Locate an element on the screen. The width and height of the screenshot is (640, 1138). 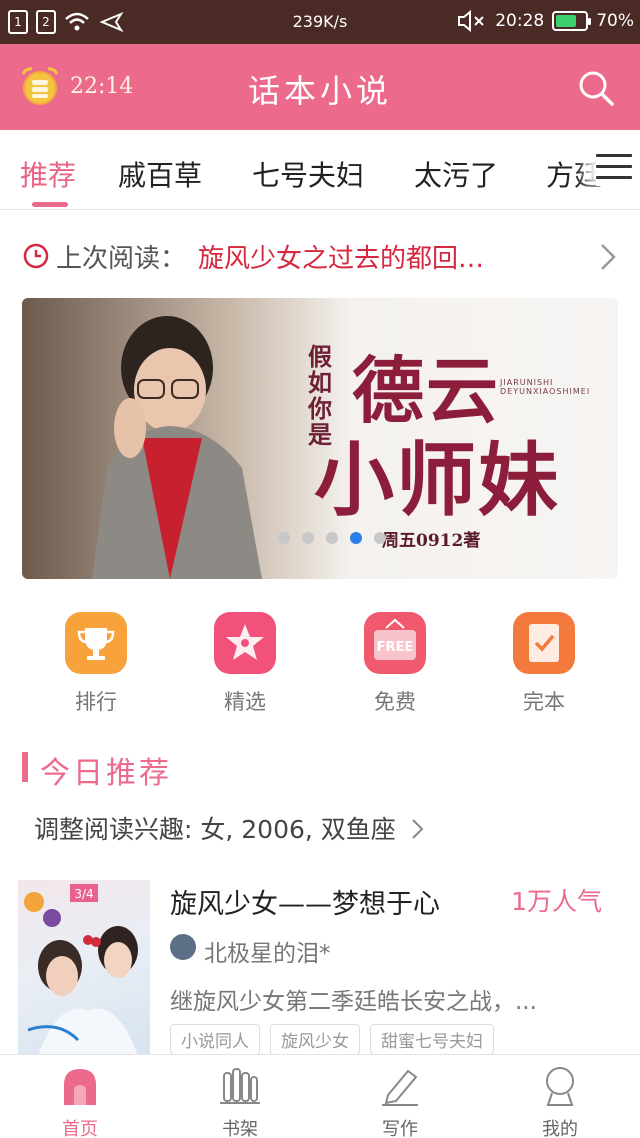
book-tags: 小说同人 旋风少女 甜蜜七号夫妇 is located at coordinates (332, 1039).